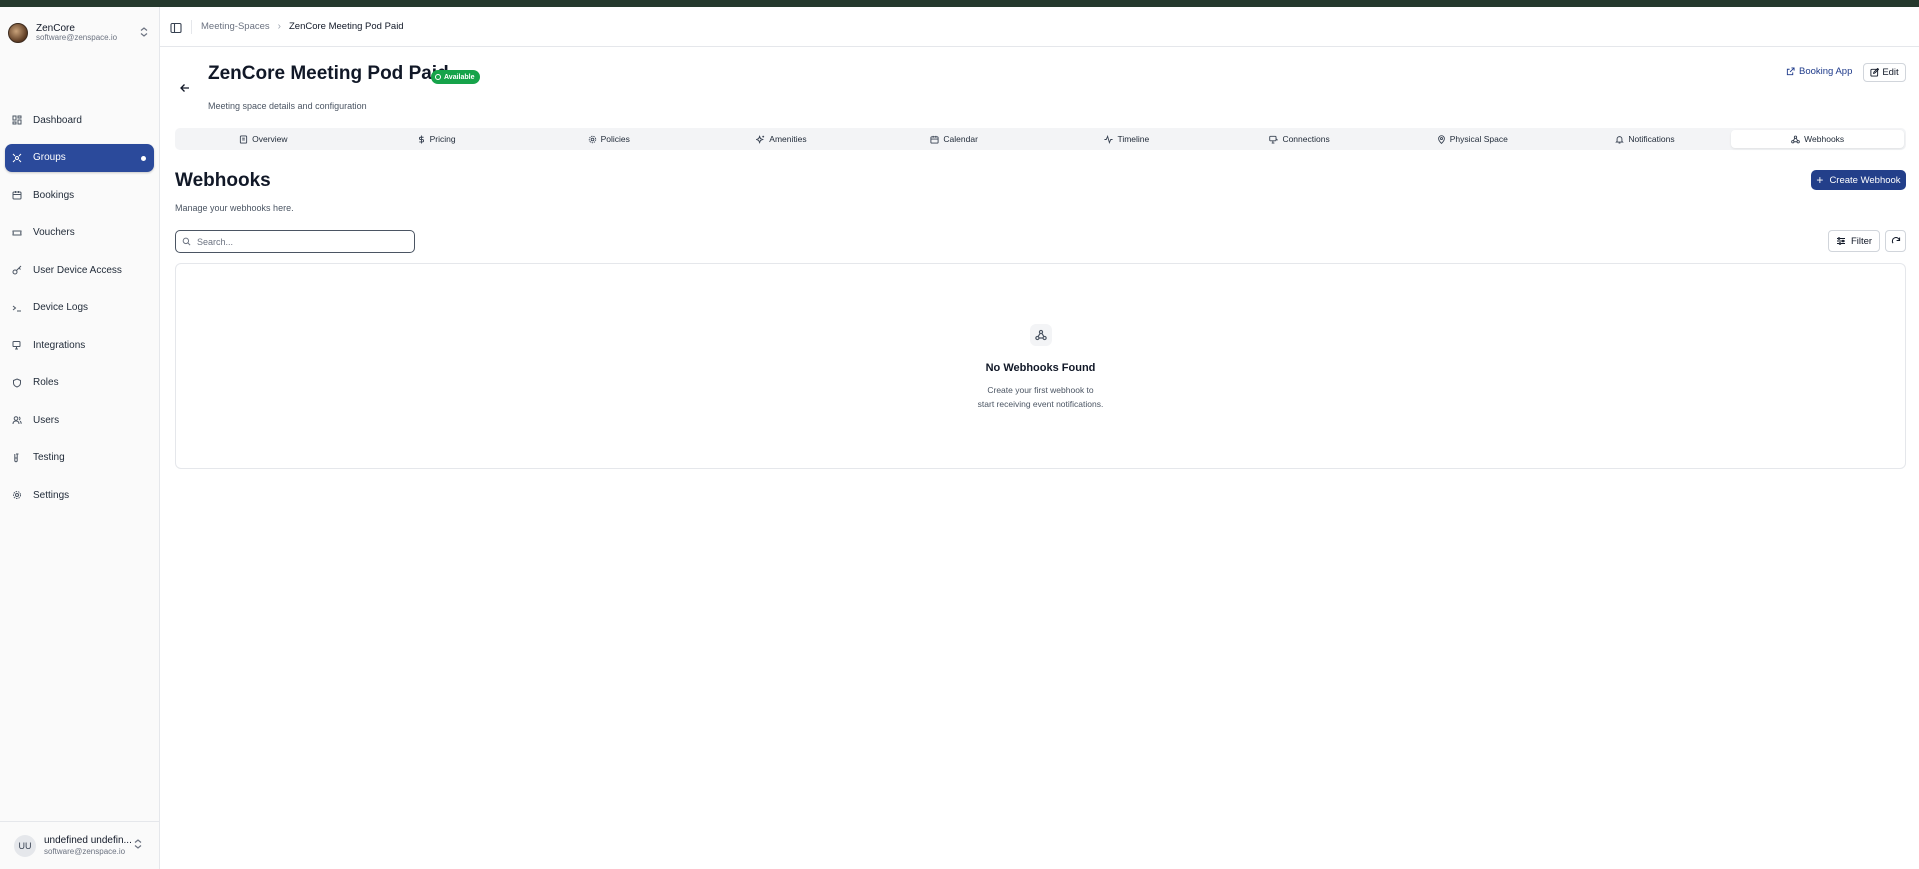 This screenshot has width=1919, height=869. What do you see at coordinates (234, 208) in the screenshot?
I see `section-subtitle: Manage your webhooks here.` at bounding box center [234, 208].